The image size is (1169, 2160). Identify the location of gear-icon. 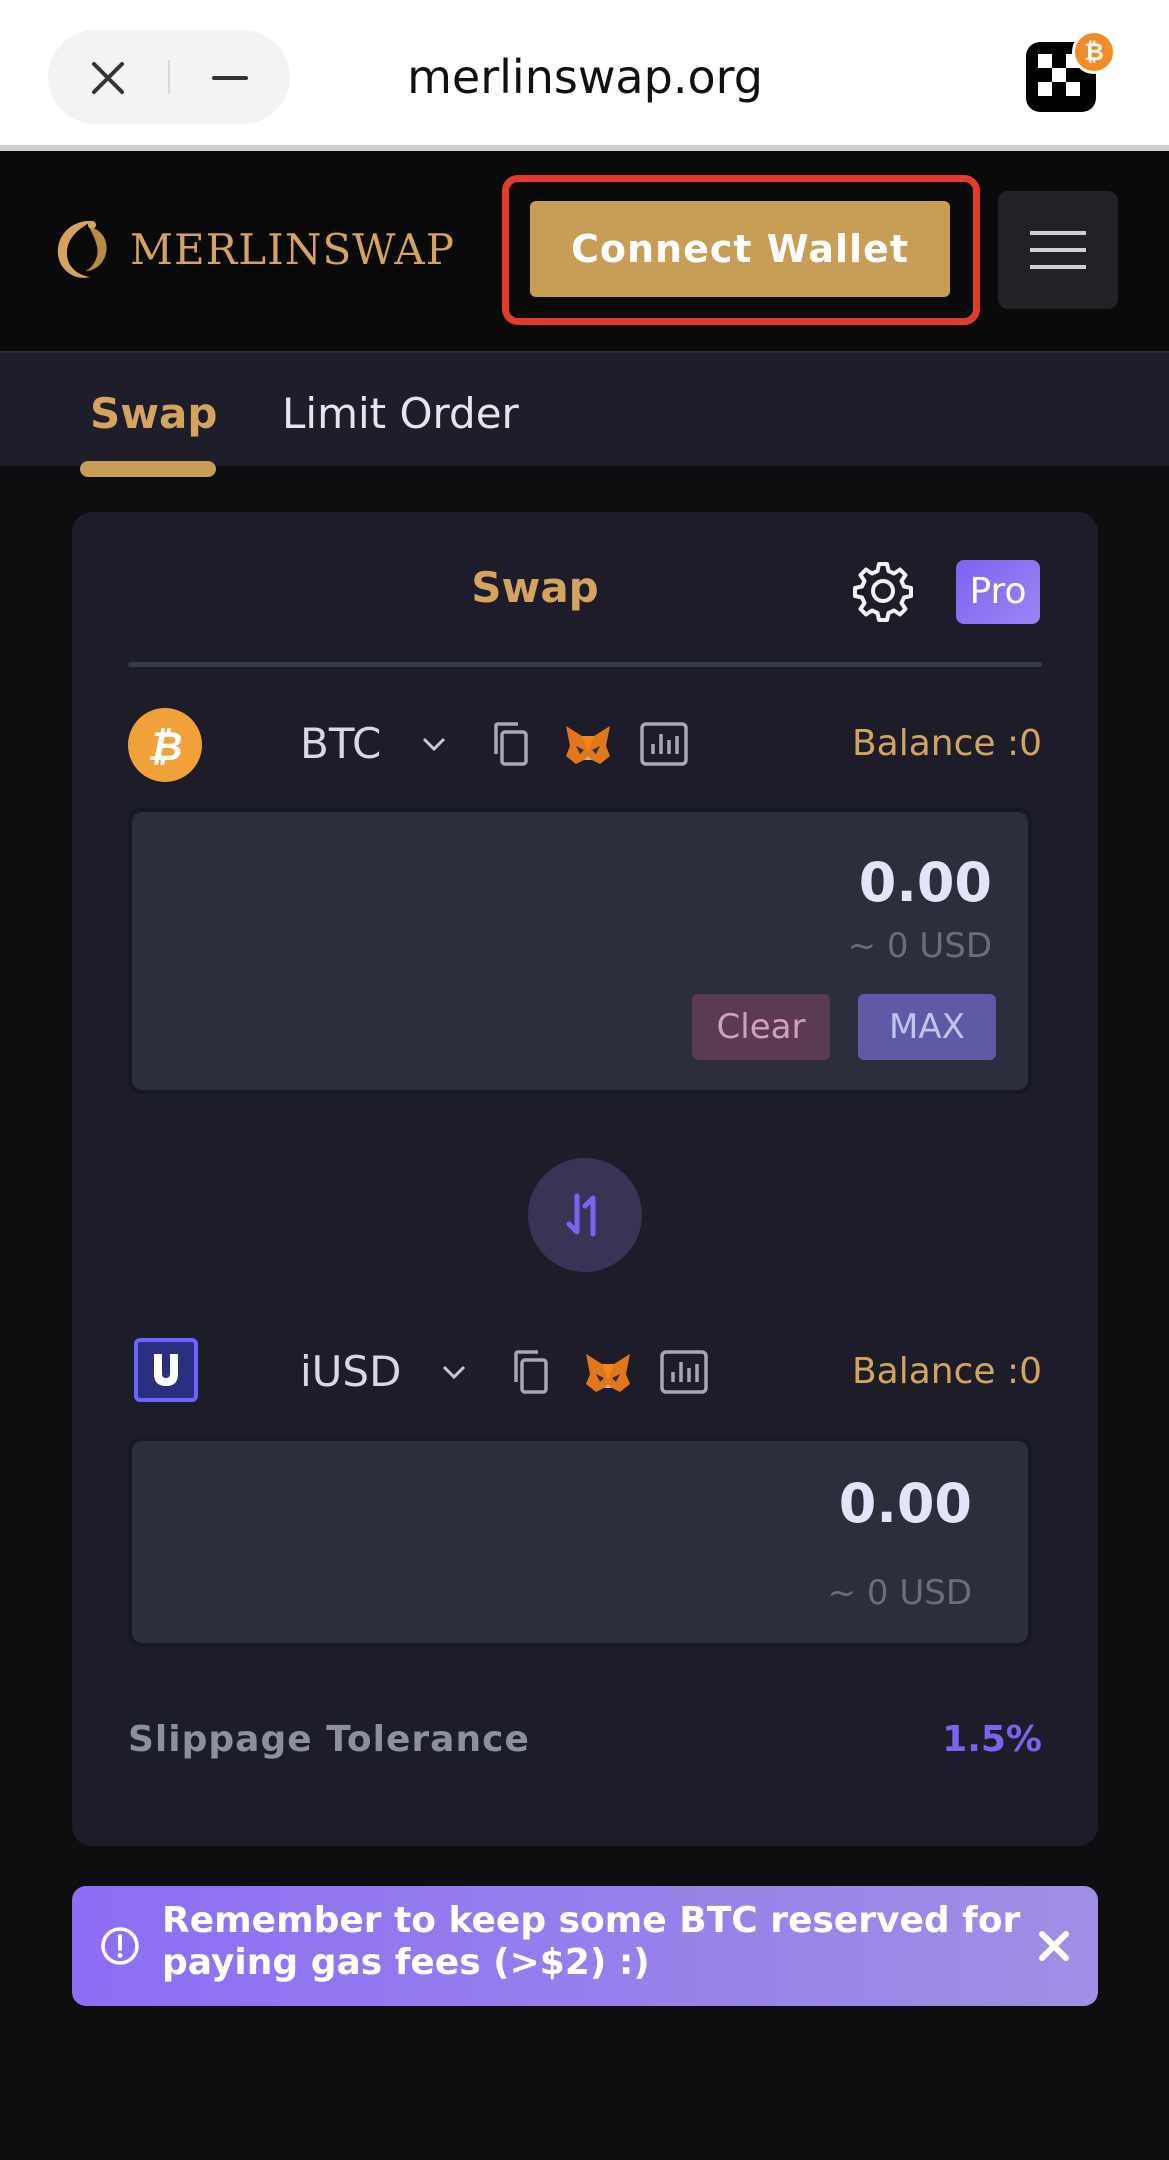
(883, 591).